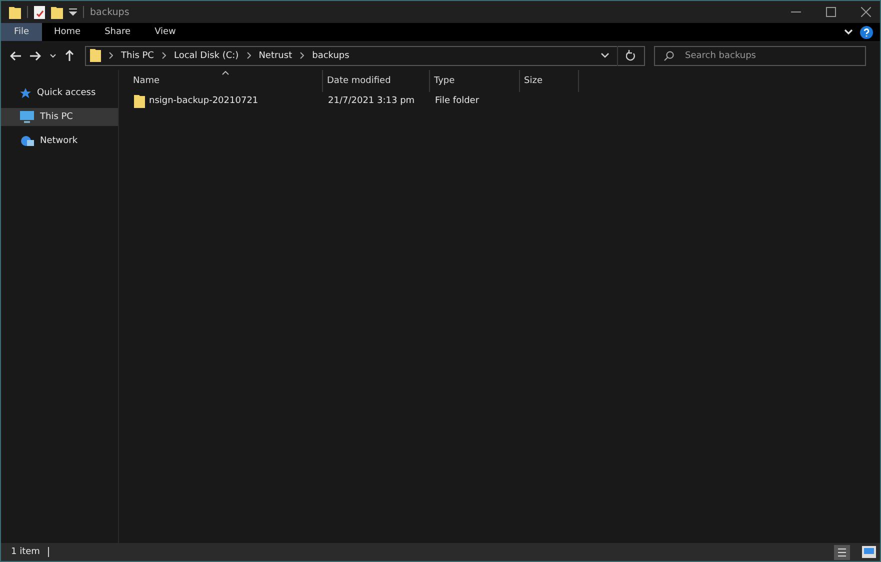 This screenshot has height=562, width=881. What do you see at coordinates (67, 32) in the screenshot?
I see `ribbon-tab: Home` at bounding box center [67, 32].